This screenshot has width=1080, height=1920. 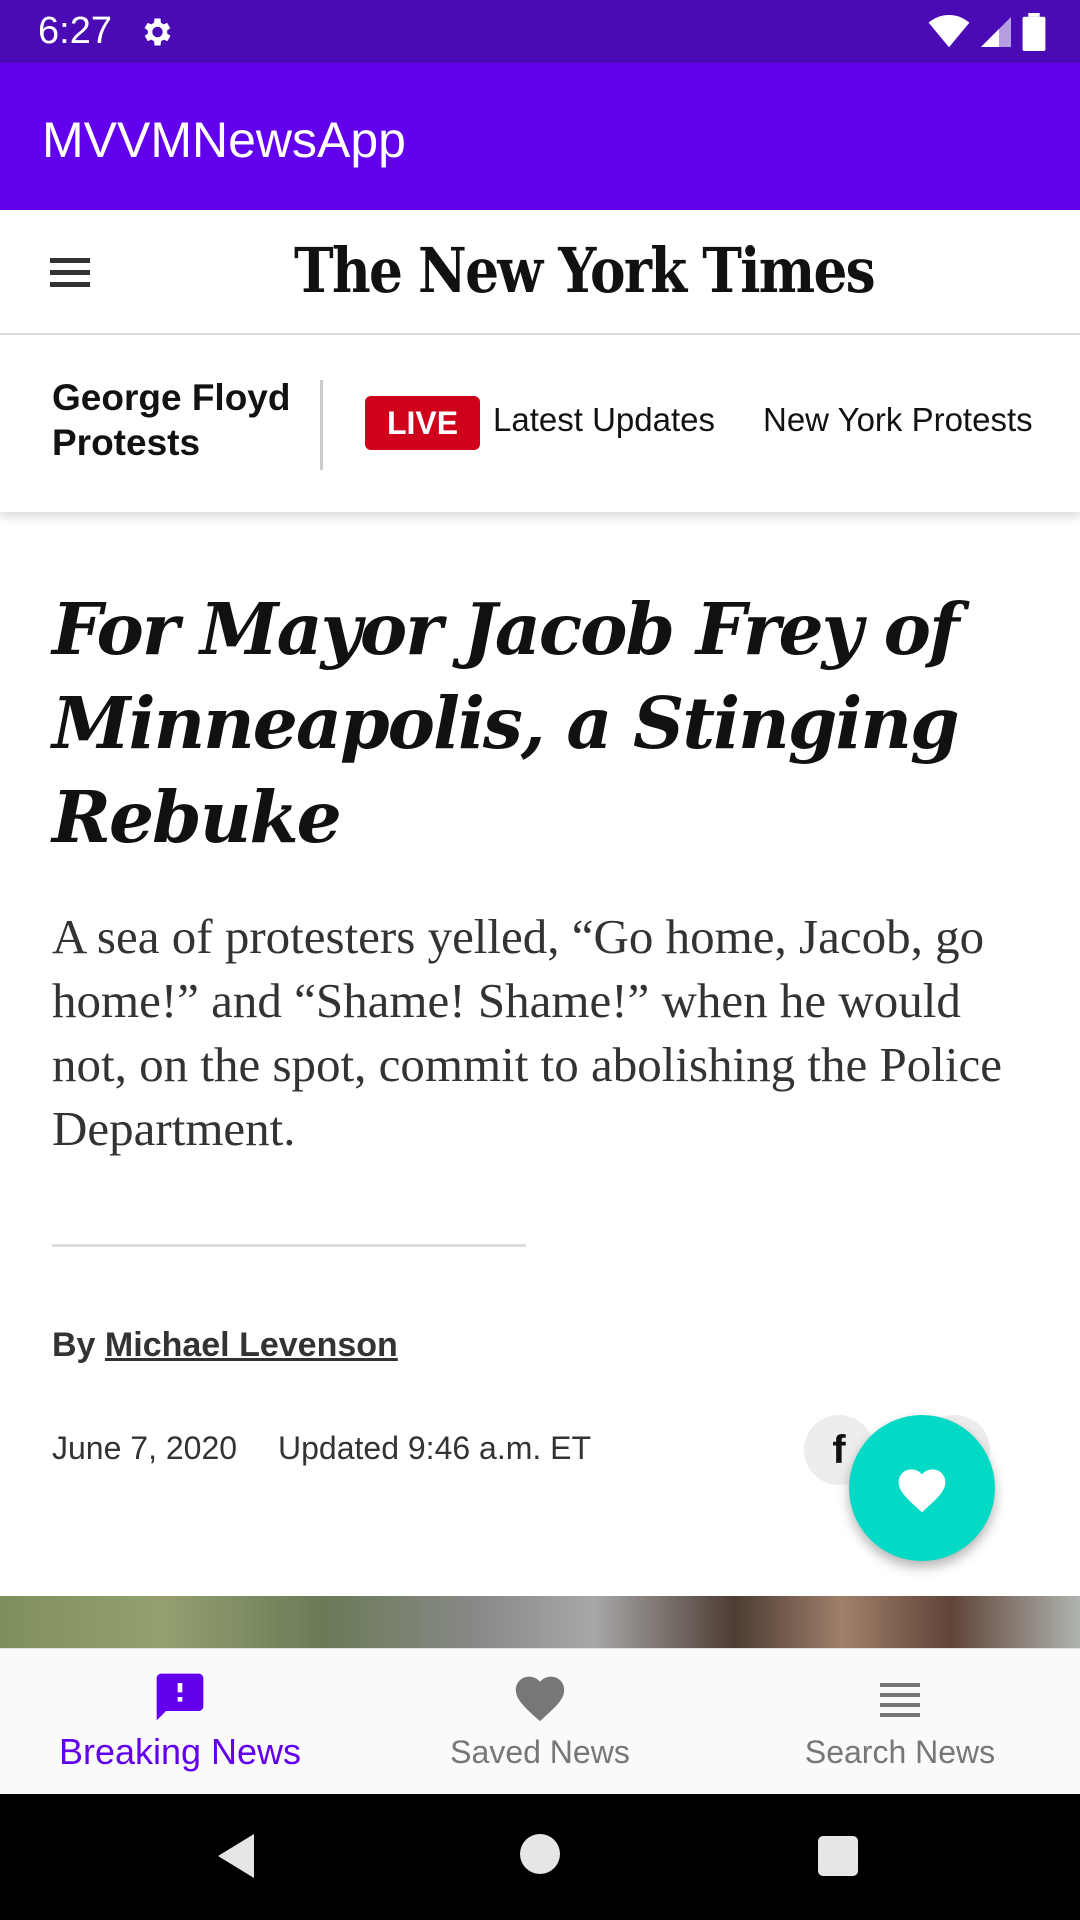 I want to click on topic-link: George Floyd Protests, so click(x=172, y=420).